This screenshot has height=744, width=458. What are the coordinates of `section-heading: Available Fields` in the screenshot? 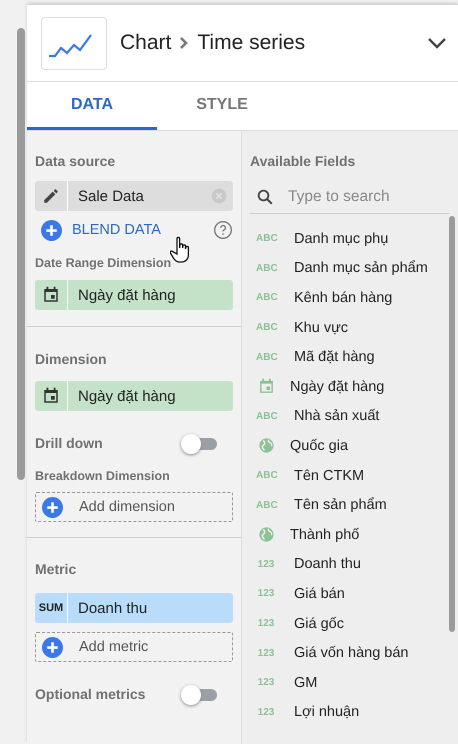 It's located at (303, 161).